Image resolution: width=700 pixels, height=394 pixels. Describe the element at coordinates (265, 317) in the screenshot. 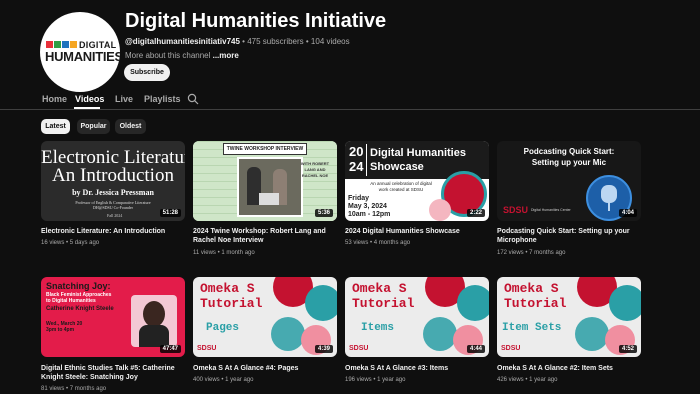

I see `video-thumbnail: Omeka S Tutorial Pages SDSU 4:39` at that location.